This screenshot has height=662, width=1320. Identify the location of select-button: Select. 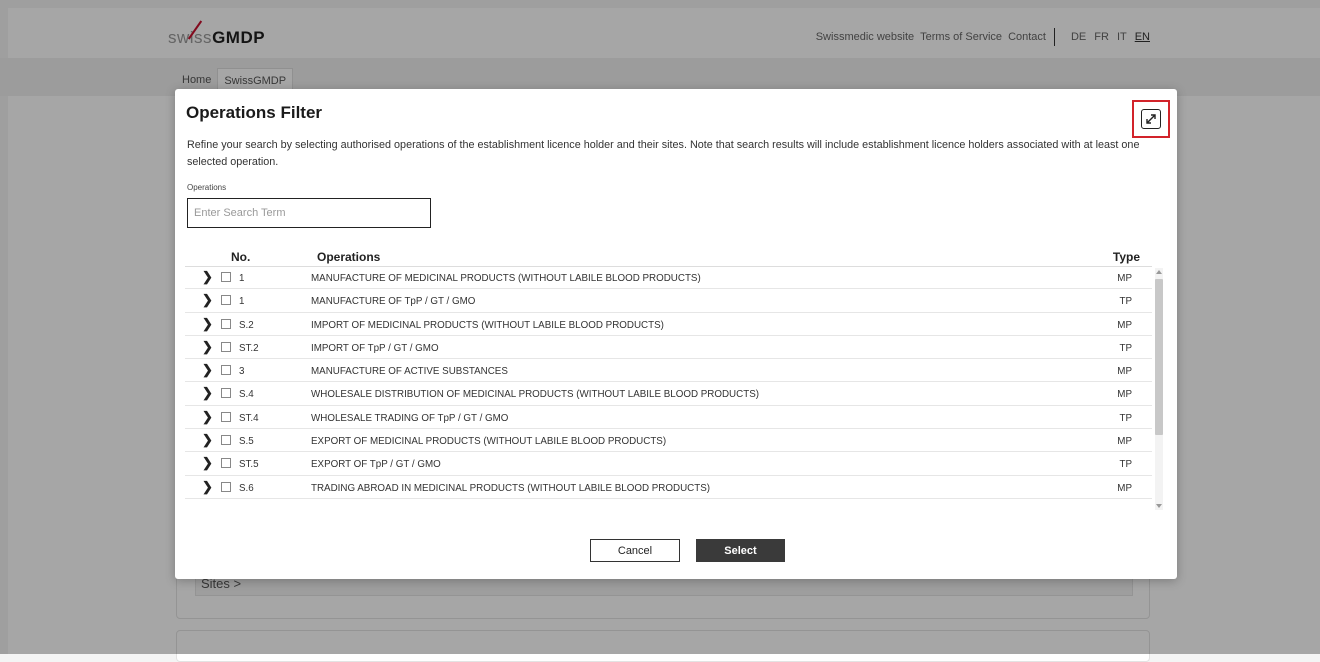
(740, 550).